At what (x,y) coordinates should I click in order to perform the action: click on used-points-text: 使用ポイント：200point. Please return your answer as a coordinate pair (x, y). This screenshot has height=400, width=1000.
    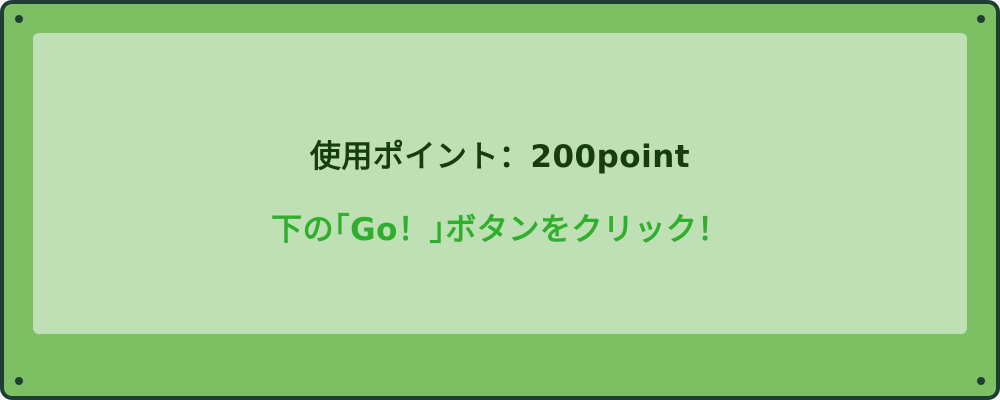
    Looking at the image, I should click on (500, 157).